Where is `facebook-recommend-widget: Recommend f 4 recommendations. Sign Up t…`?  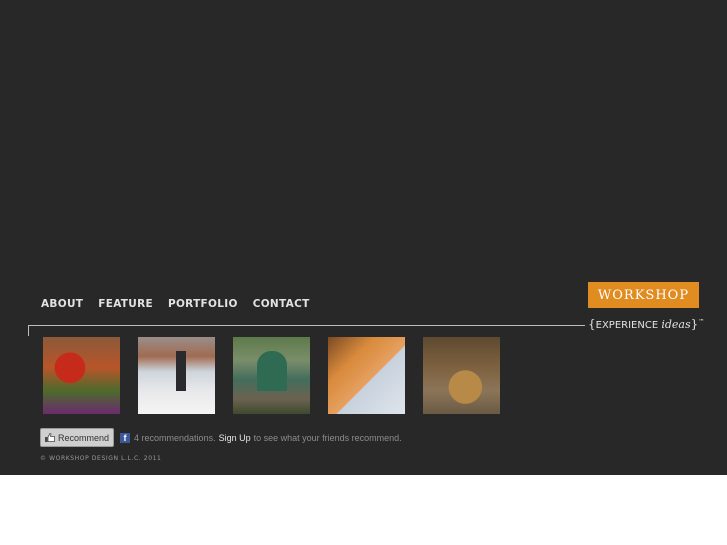
facebook-recommend-widget: Recommend f 4 recommendations. Sign Up t… is located at coordinates (221, 437).